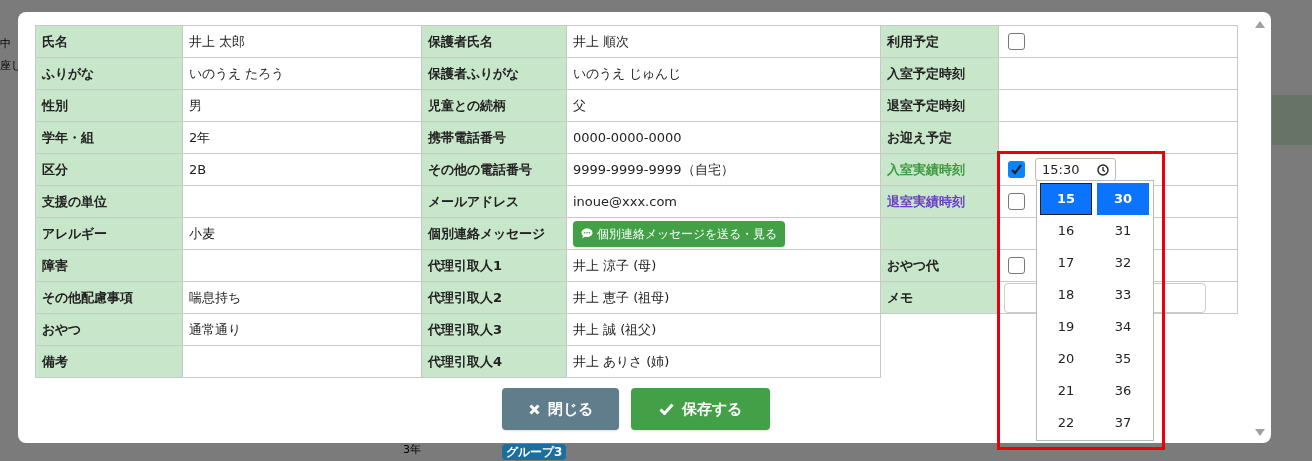 The image size is (1312, 461). Describe the element at coordinates (109, 330) in the screenshot. I see `field-label: おやつ` at that location.